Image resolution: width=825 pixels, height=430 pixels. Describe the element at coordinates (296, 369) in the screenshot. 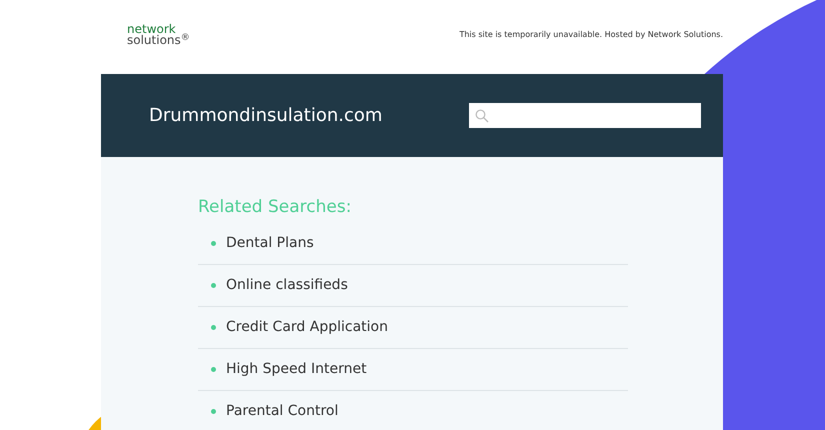

I see `search-link: High Speed Internet` at that location.